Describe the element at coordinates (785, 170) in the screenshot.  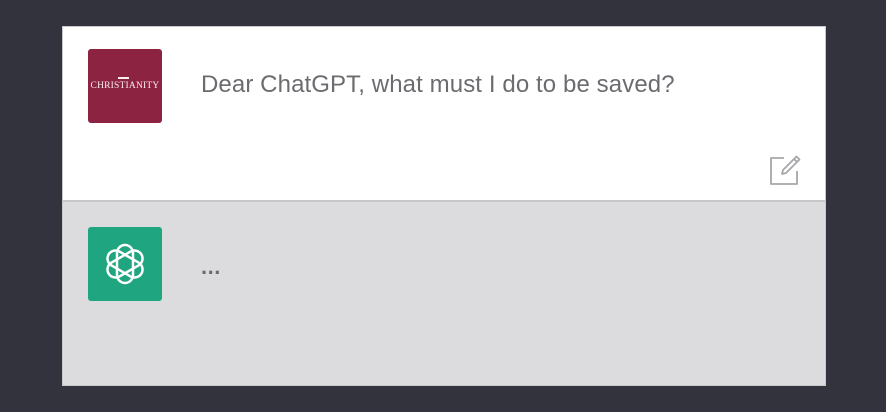
I see `edit-icon` at that location.